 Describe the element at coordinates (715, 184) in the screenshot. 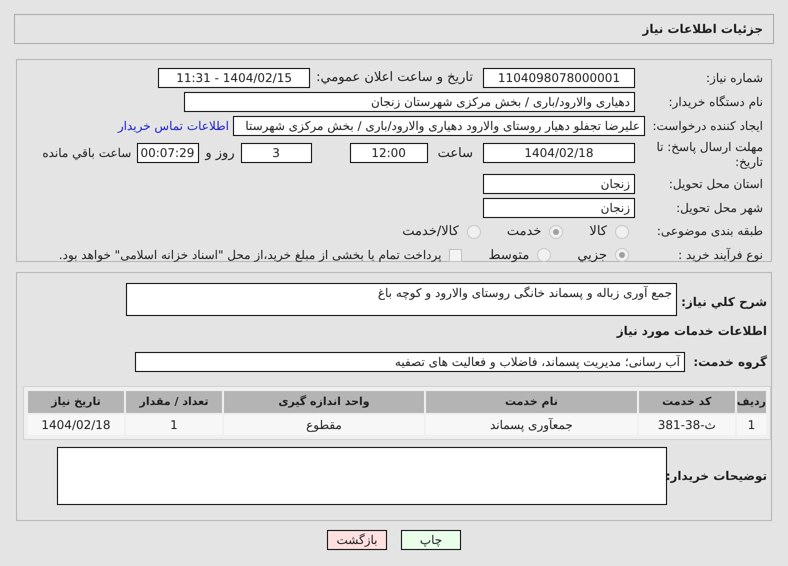

I see `field-label: استان محل تحویل:` at that location.